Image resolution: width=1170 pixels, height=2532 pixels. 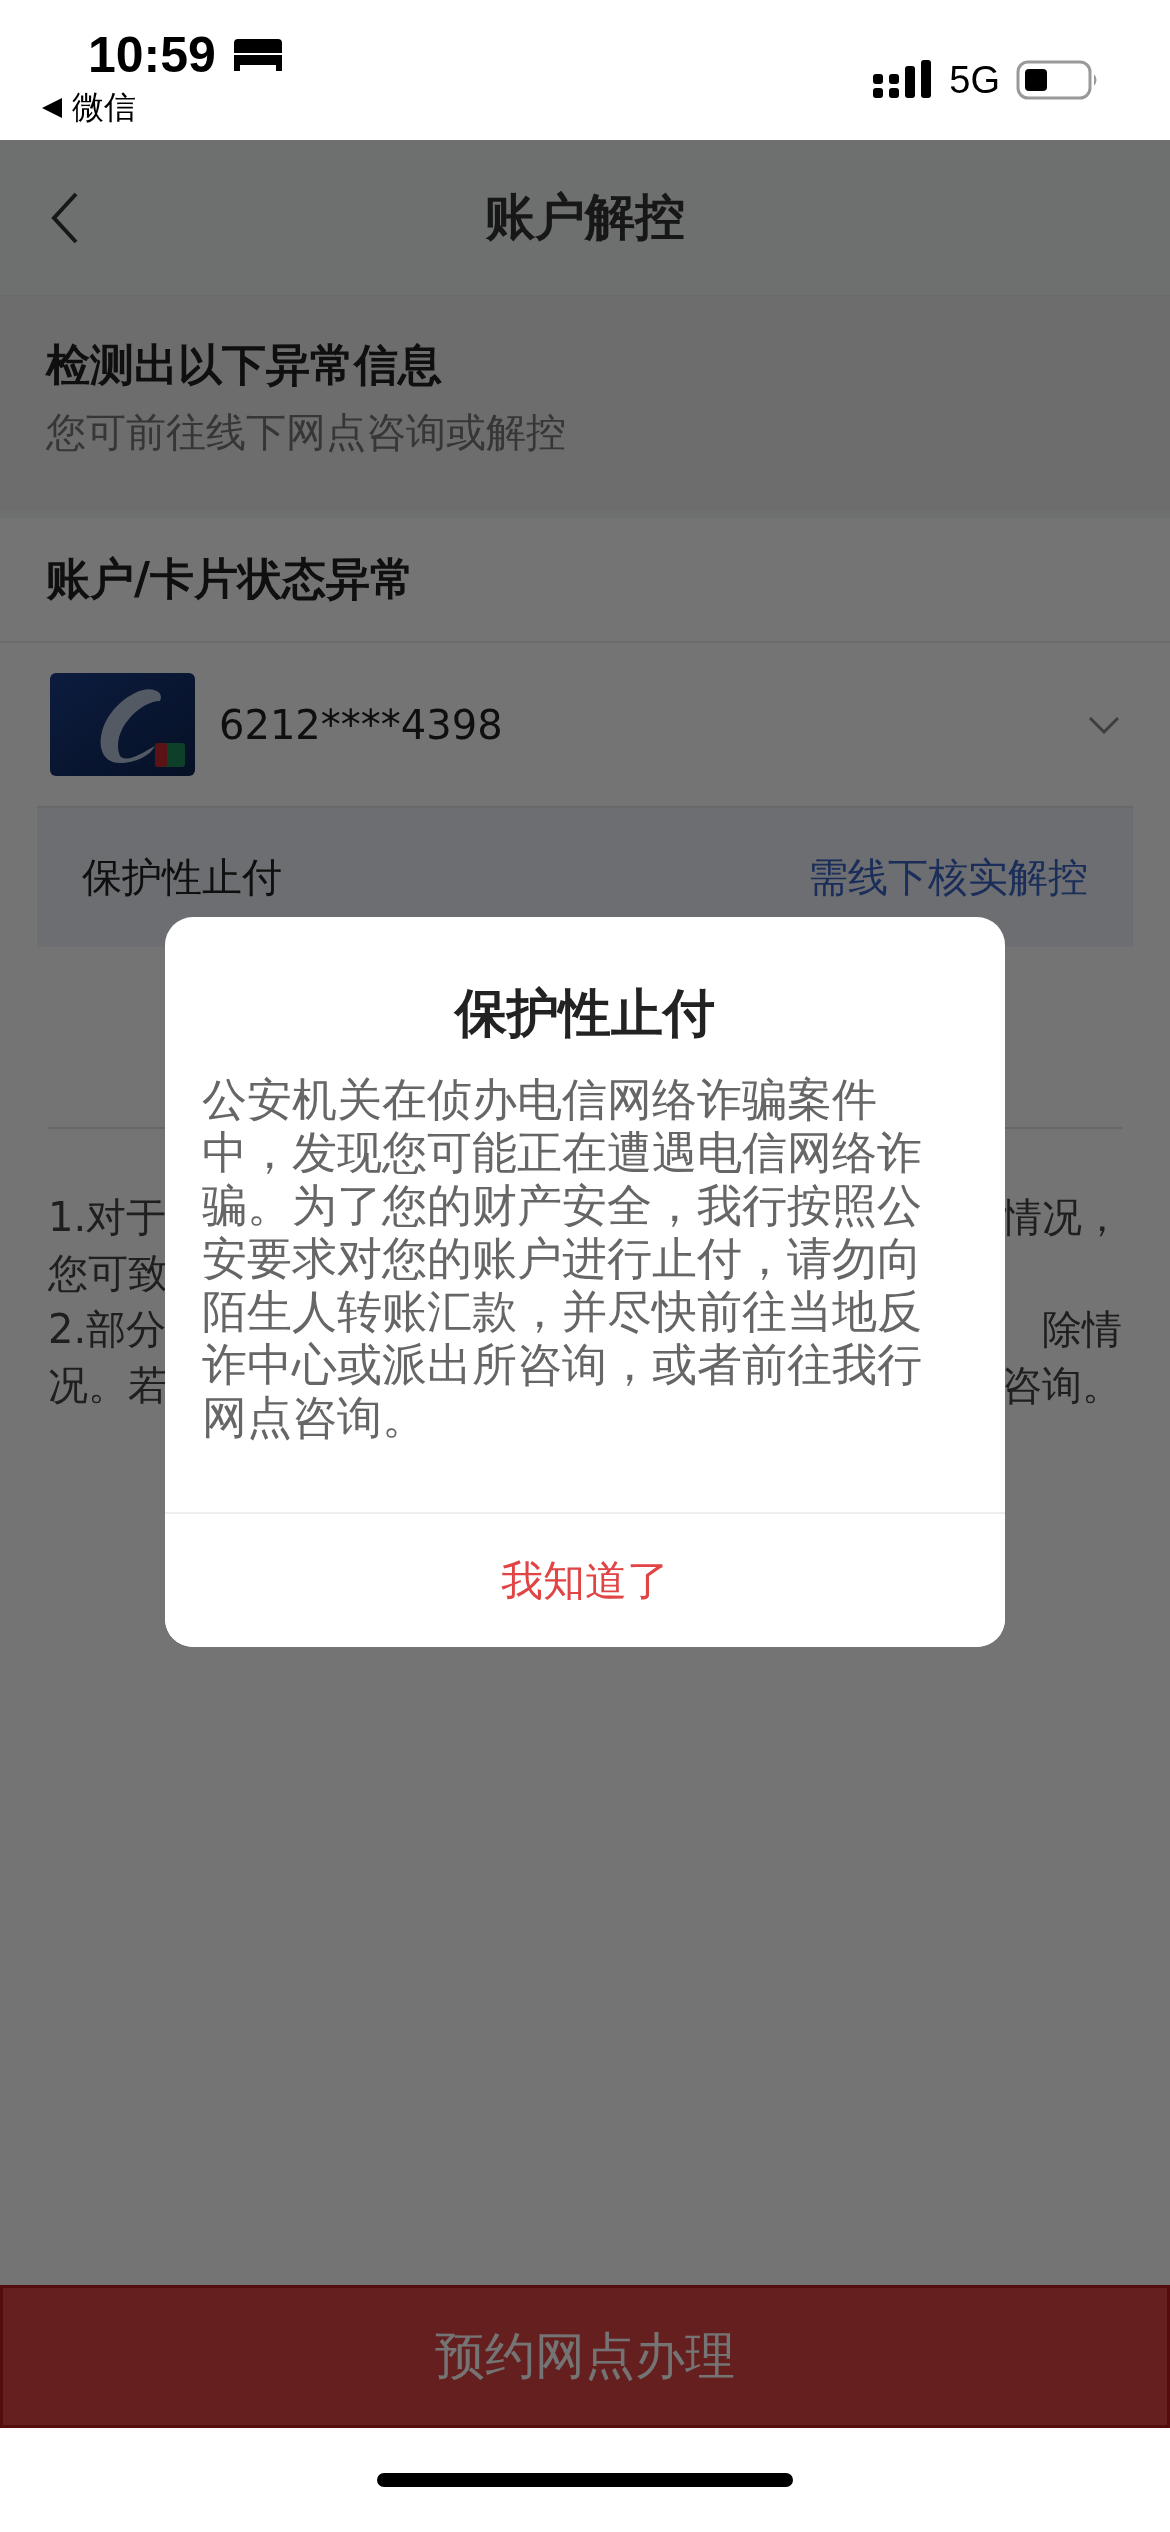 I want to click on notice-title: 检测出以下异常信息, so click(x=244, y=365).